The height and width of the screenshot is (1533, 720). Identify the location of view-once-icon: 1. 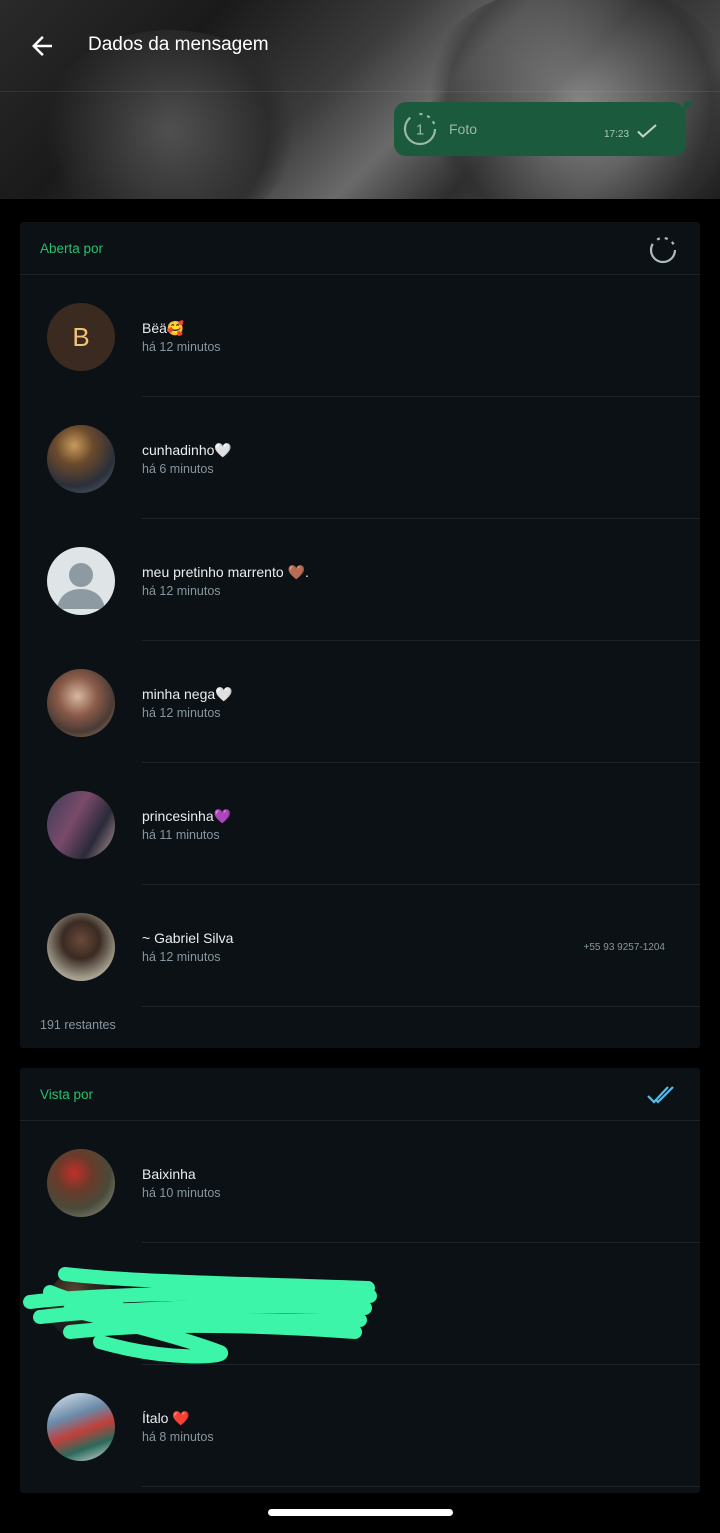
(420, 129).